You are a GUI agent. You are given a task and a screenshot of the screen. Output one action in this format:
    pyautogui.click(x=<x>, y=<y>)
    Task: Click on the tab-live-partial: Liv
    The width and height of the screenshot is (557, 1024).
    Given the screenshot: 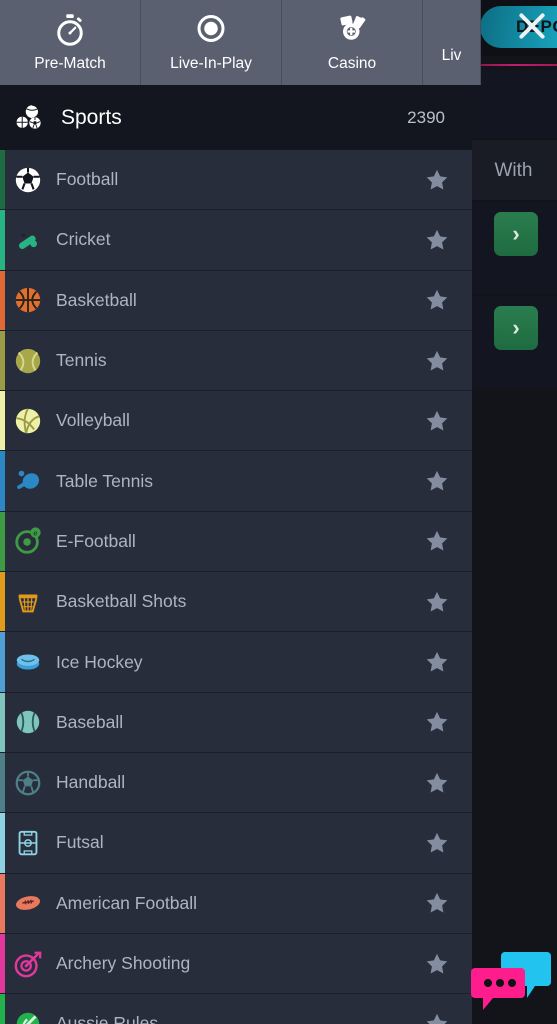 What is the action you would take?
    pyautogui.click(x=452, y=42)
    